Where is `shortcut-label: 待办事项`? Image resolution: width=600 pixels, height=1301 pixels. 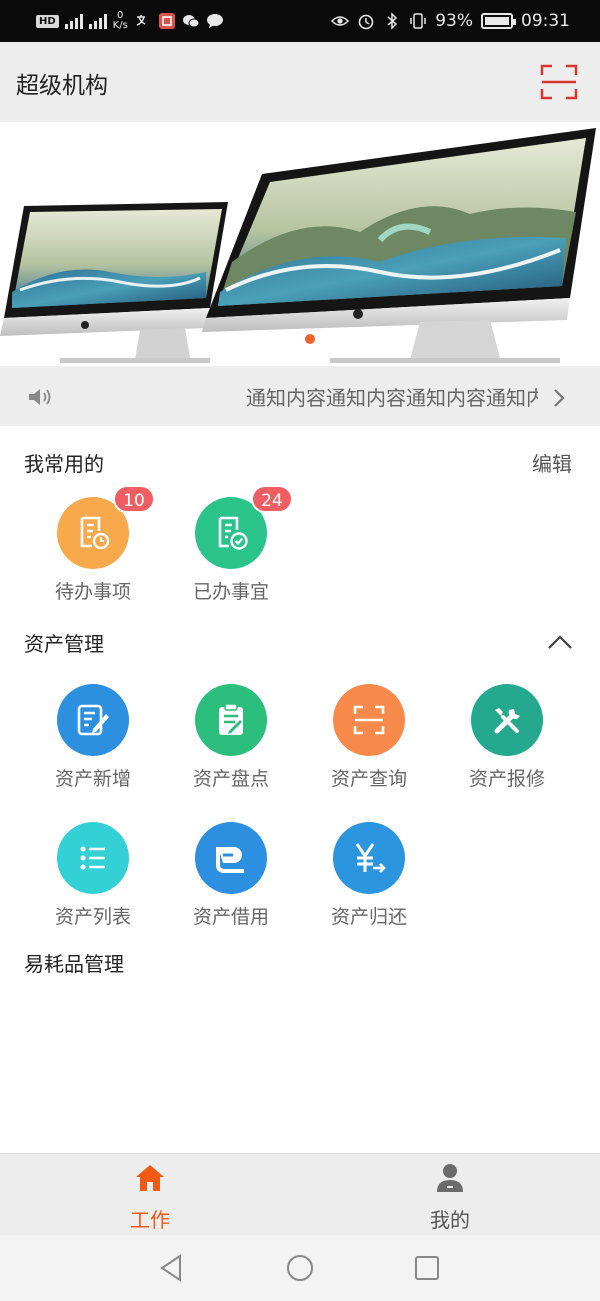 shortcut-label: 待办事项 is located at coordinates (92, 592).